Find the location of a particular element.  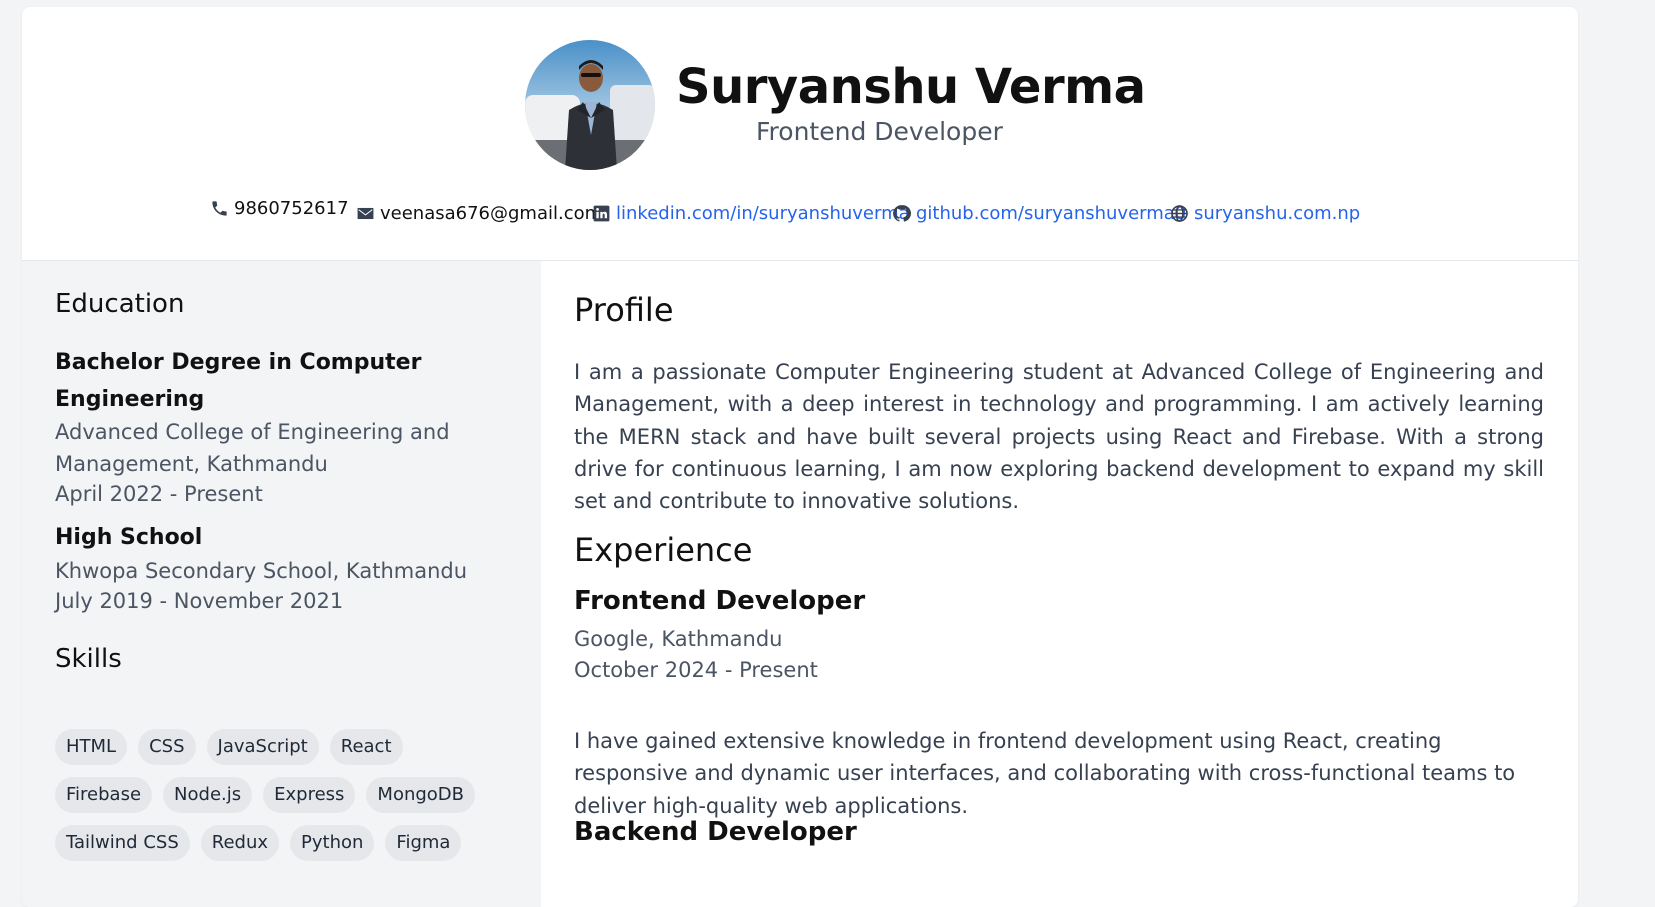

contact-linkedin: linkedin.com/in/suryanshuverma is located at coordinates (751, 213).